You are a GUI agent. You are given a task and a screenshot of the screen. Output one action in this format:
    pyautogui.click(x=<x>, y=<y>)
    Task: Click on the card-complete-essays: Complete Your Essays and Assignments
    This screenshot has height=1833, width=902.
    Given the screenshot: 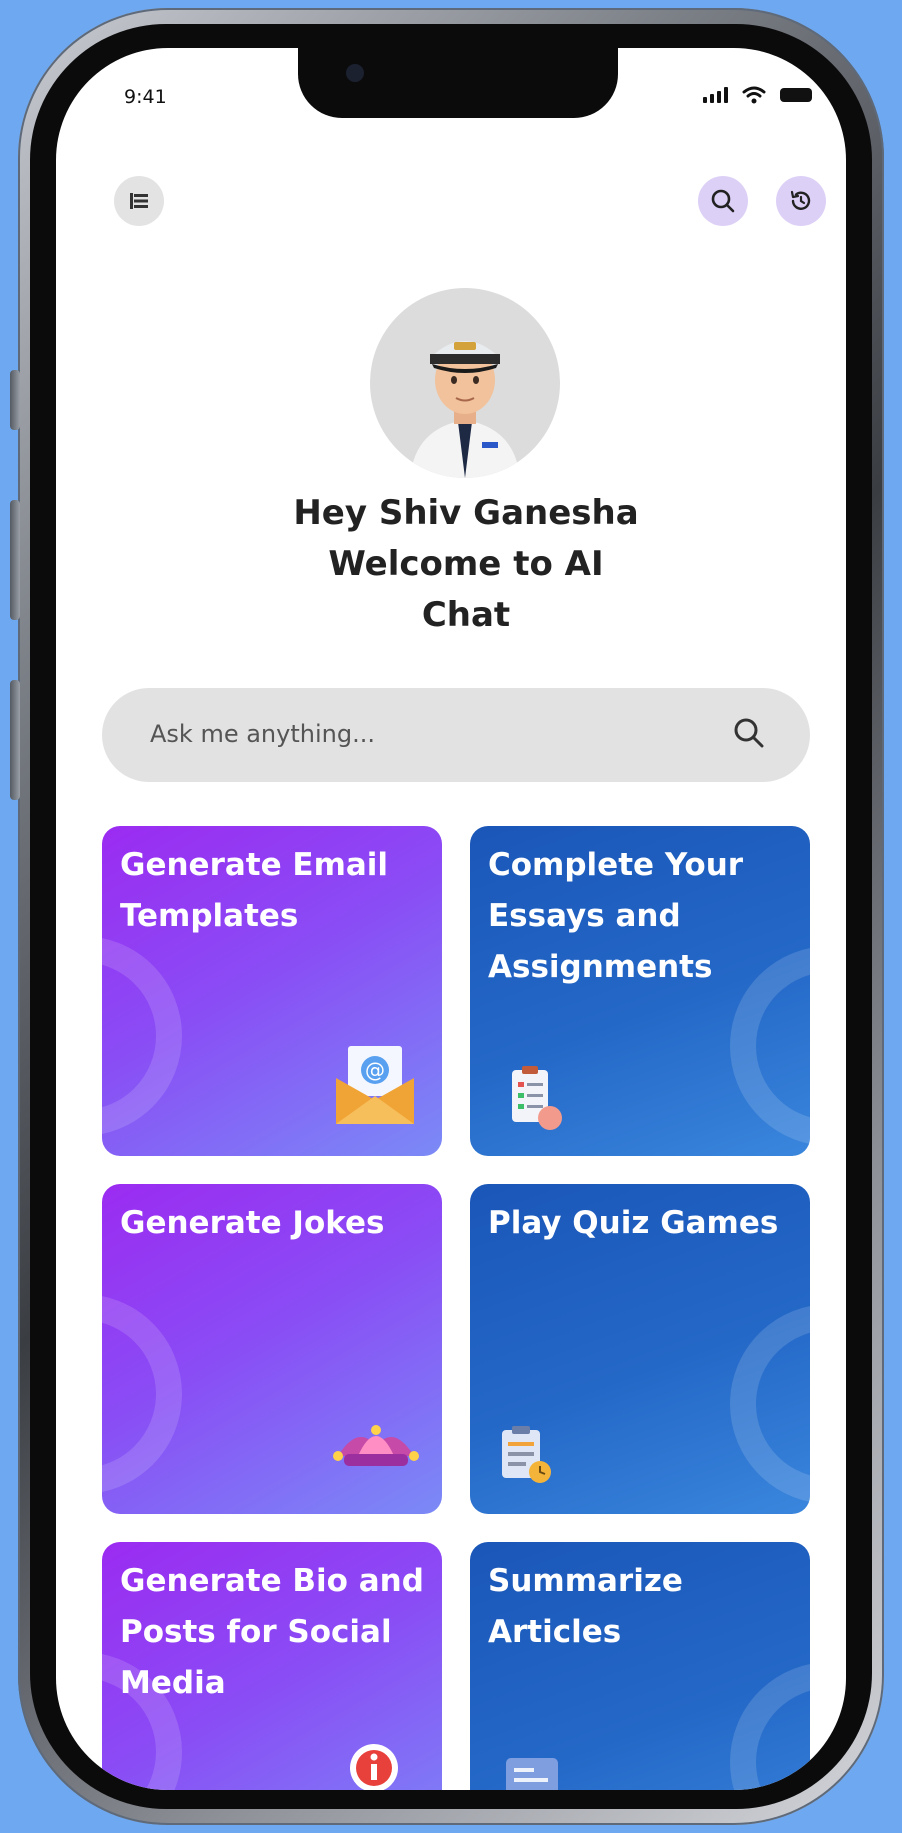 What is the action you would take?
    pyautogui.click(x=640, y=991)
    